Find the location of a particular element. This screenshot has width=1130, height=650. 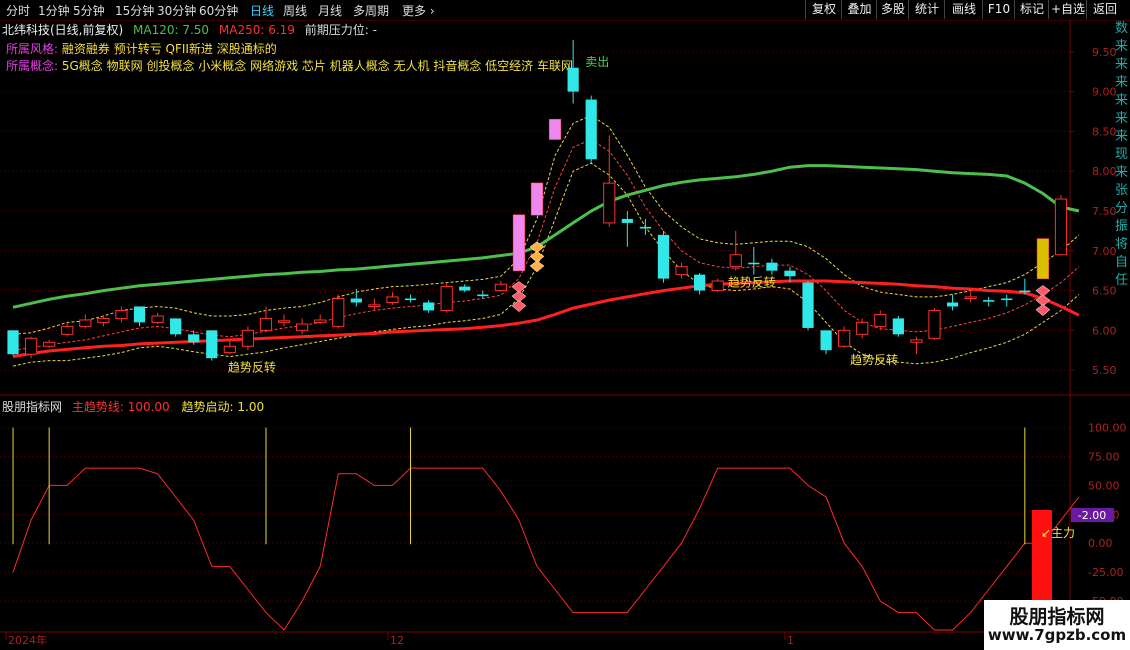

y-tick-label: 9.50 is located at coordinates (1104, 52).